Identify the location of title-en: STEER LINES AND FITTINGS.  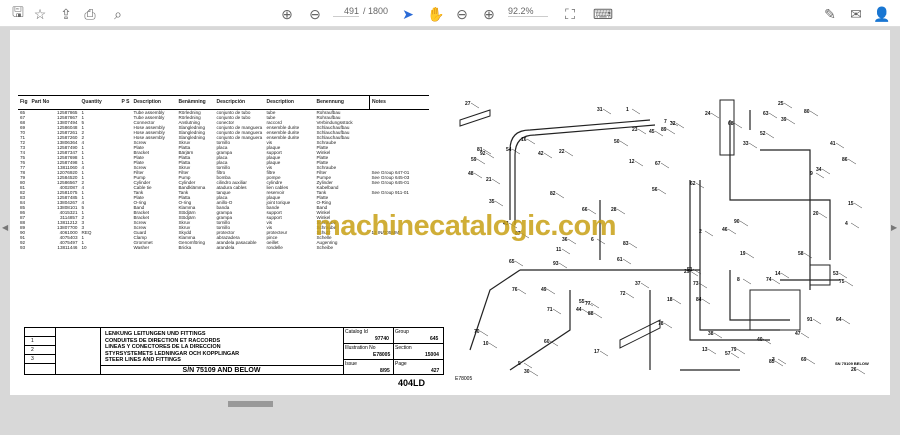
(143, 360).